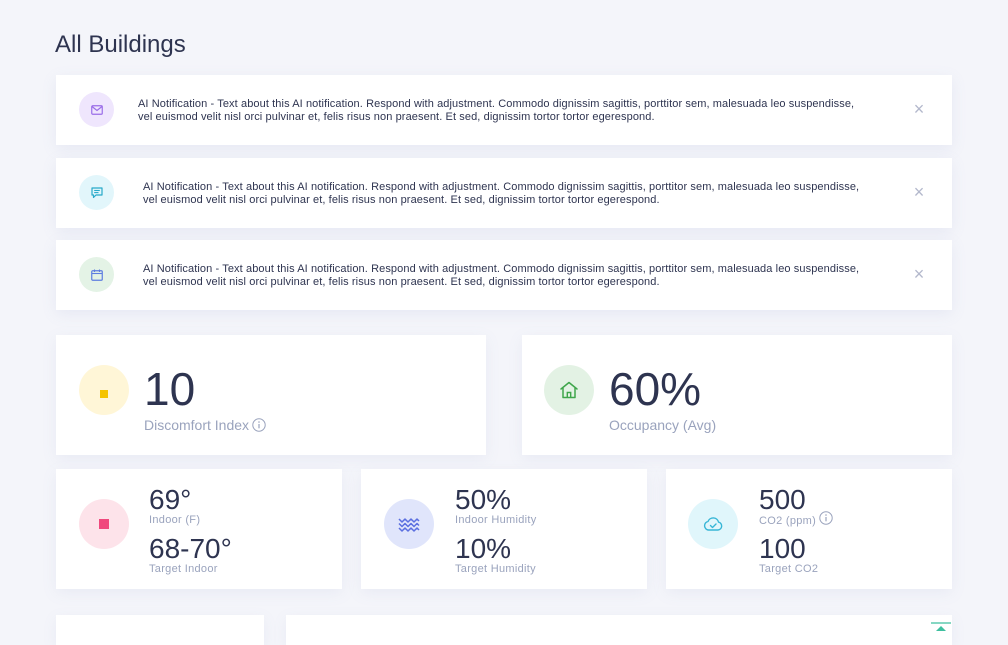 This screenshot has width=1008, height=645. I want to click on discomfort-icon, so click(104, 390).